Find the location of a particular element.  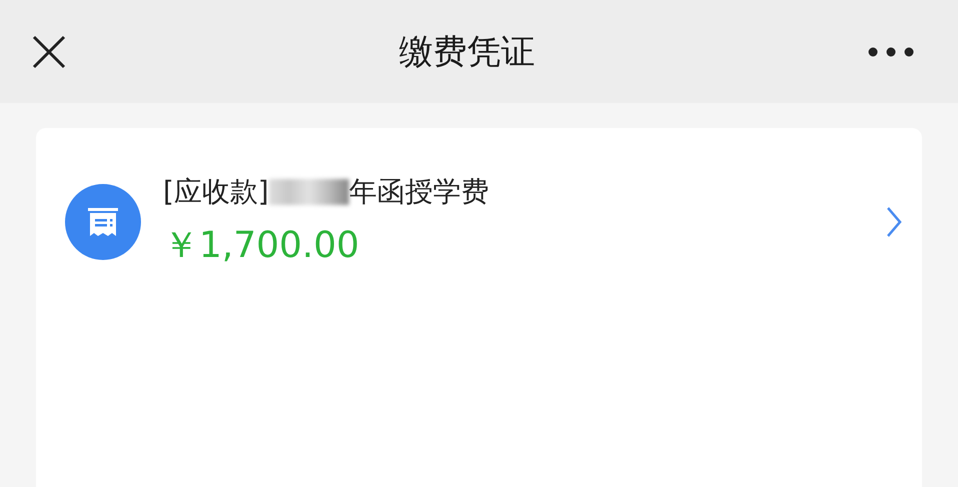

more-icon is located at coordinates (891, 51).